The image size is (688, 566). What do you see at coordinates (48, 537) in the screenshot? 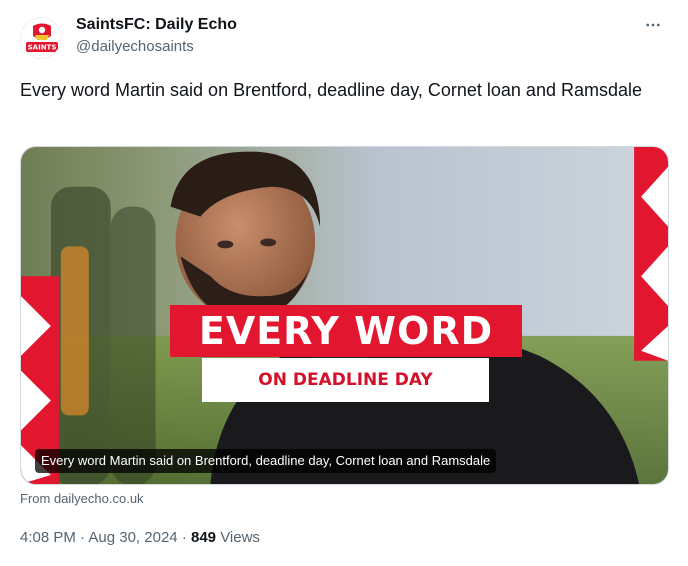
I see `tweet-time: 4:08 PM` at bounding box center [48, 537].